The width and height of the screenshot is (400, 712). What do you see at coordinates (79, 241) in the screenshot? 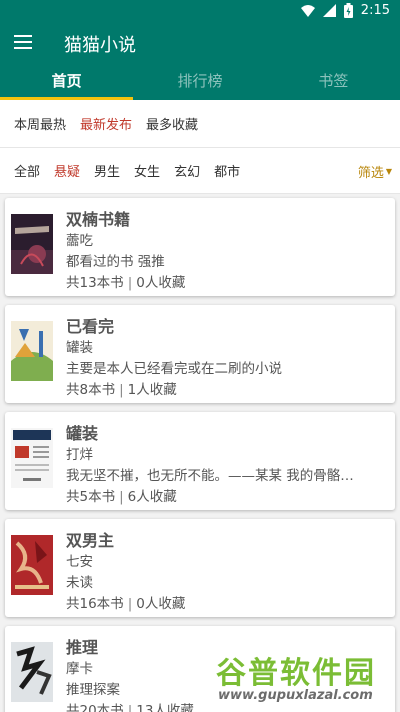
I see `list-author: 蘦吃` at bounding box center [79, 241].